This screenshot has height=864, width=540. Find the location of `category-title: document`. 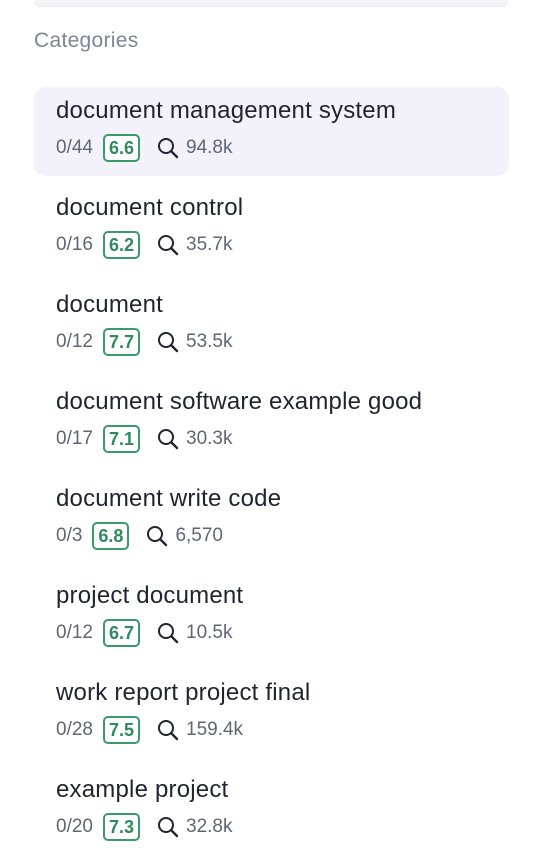

category-title: document is located at coordinates (109, 304).